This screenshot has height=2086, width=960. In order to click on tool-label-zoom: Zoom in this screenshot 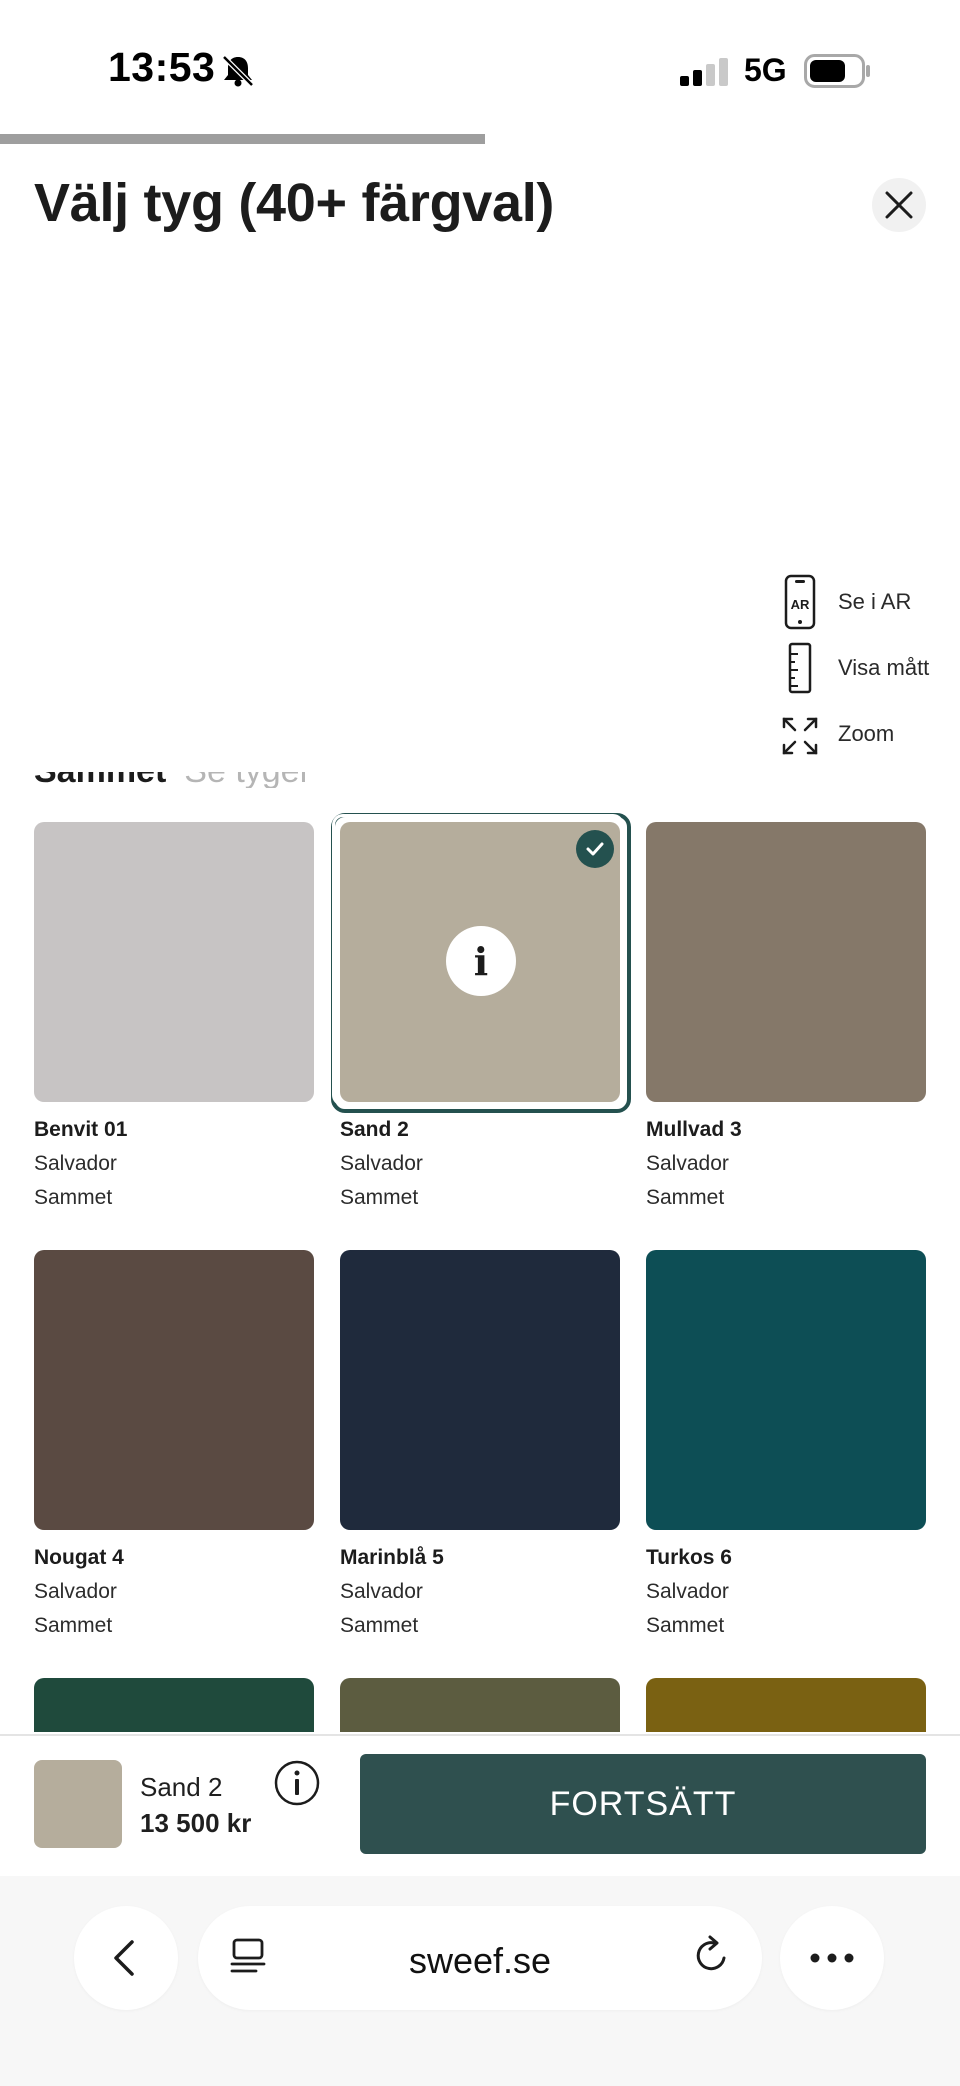, I will do `click(866, 733)`.